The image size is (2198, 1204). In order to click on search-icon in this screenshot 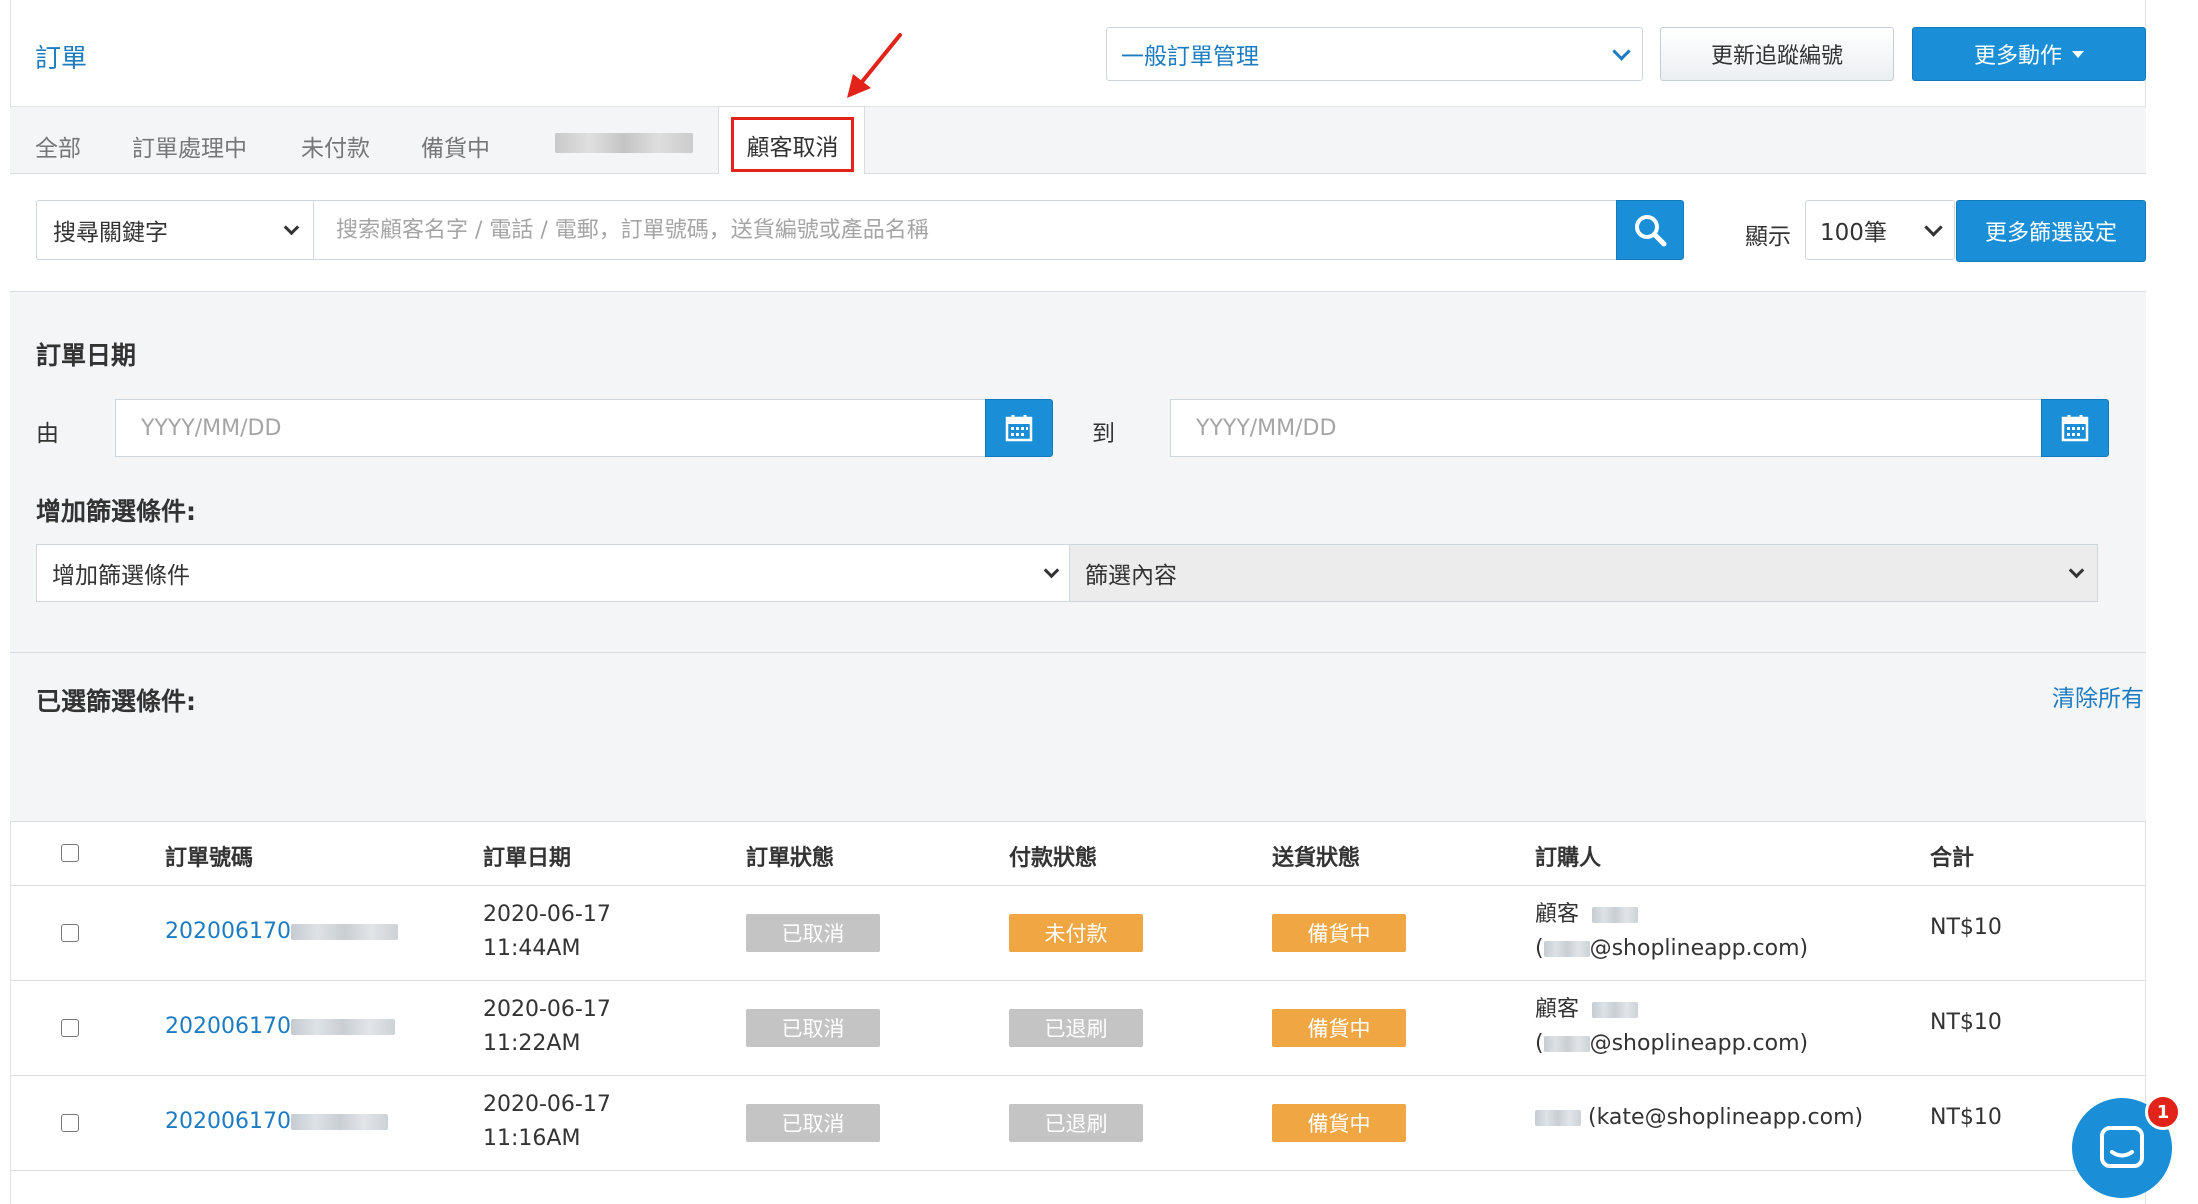, I will do `click(1651, 231)`.